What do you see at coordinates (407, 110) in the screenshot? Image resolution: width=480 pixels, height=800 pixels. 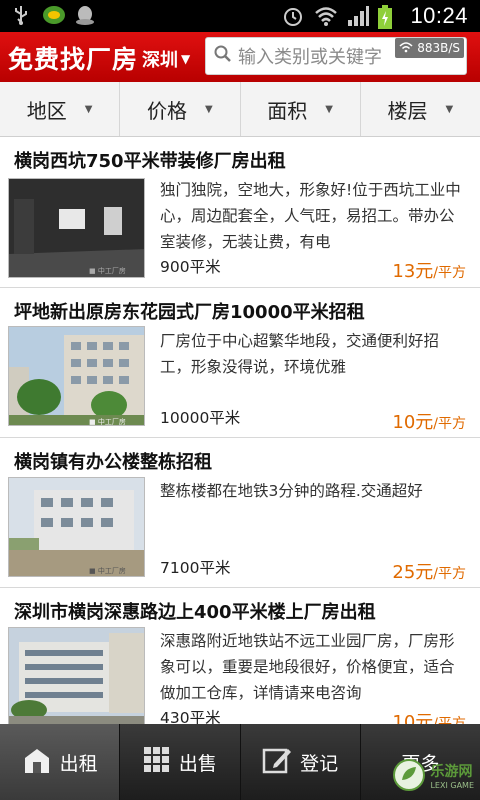 I see `filter-label: 楼层` at bounding box center [407, 110].